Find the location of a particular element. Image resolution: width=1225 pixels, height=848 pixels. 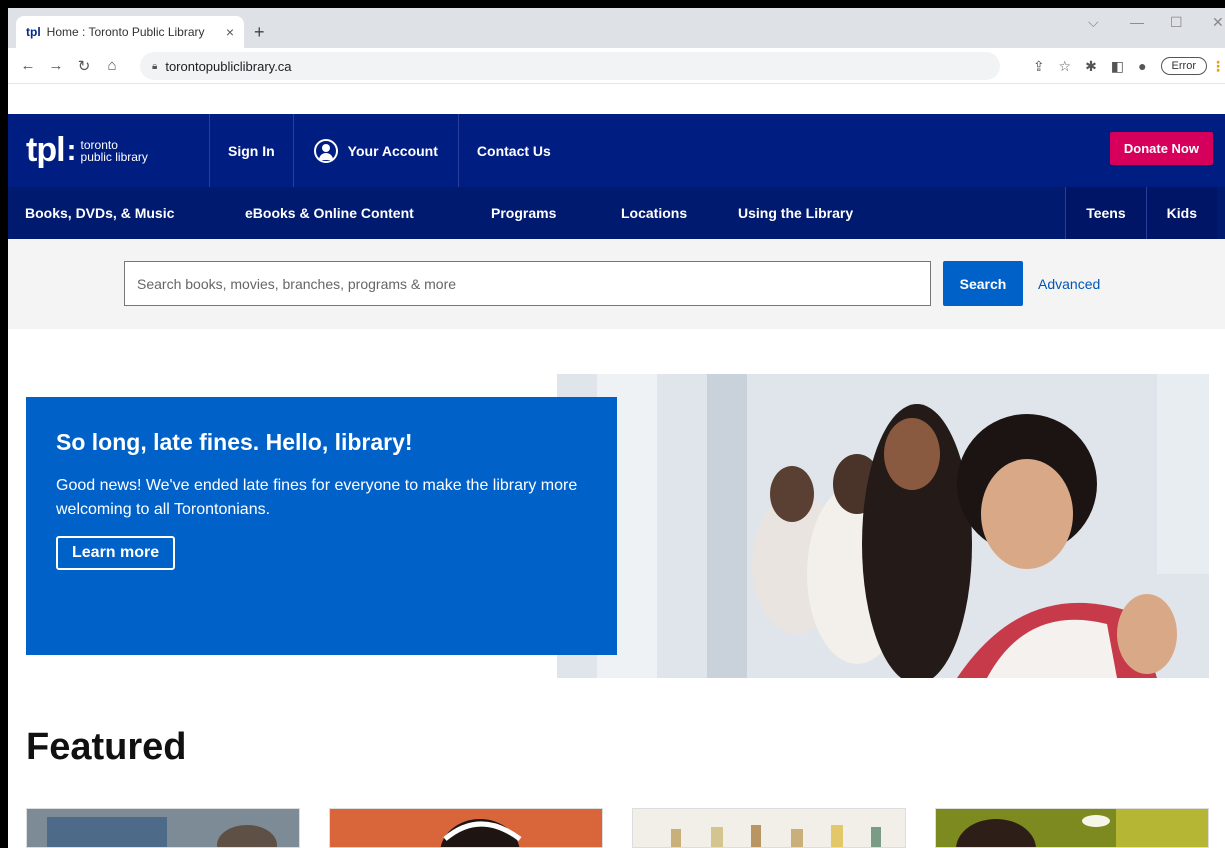

learn-more-button: Learn more is located at coordinates (116, 553).